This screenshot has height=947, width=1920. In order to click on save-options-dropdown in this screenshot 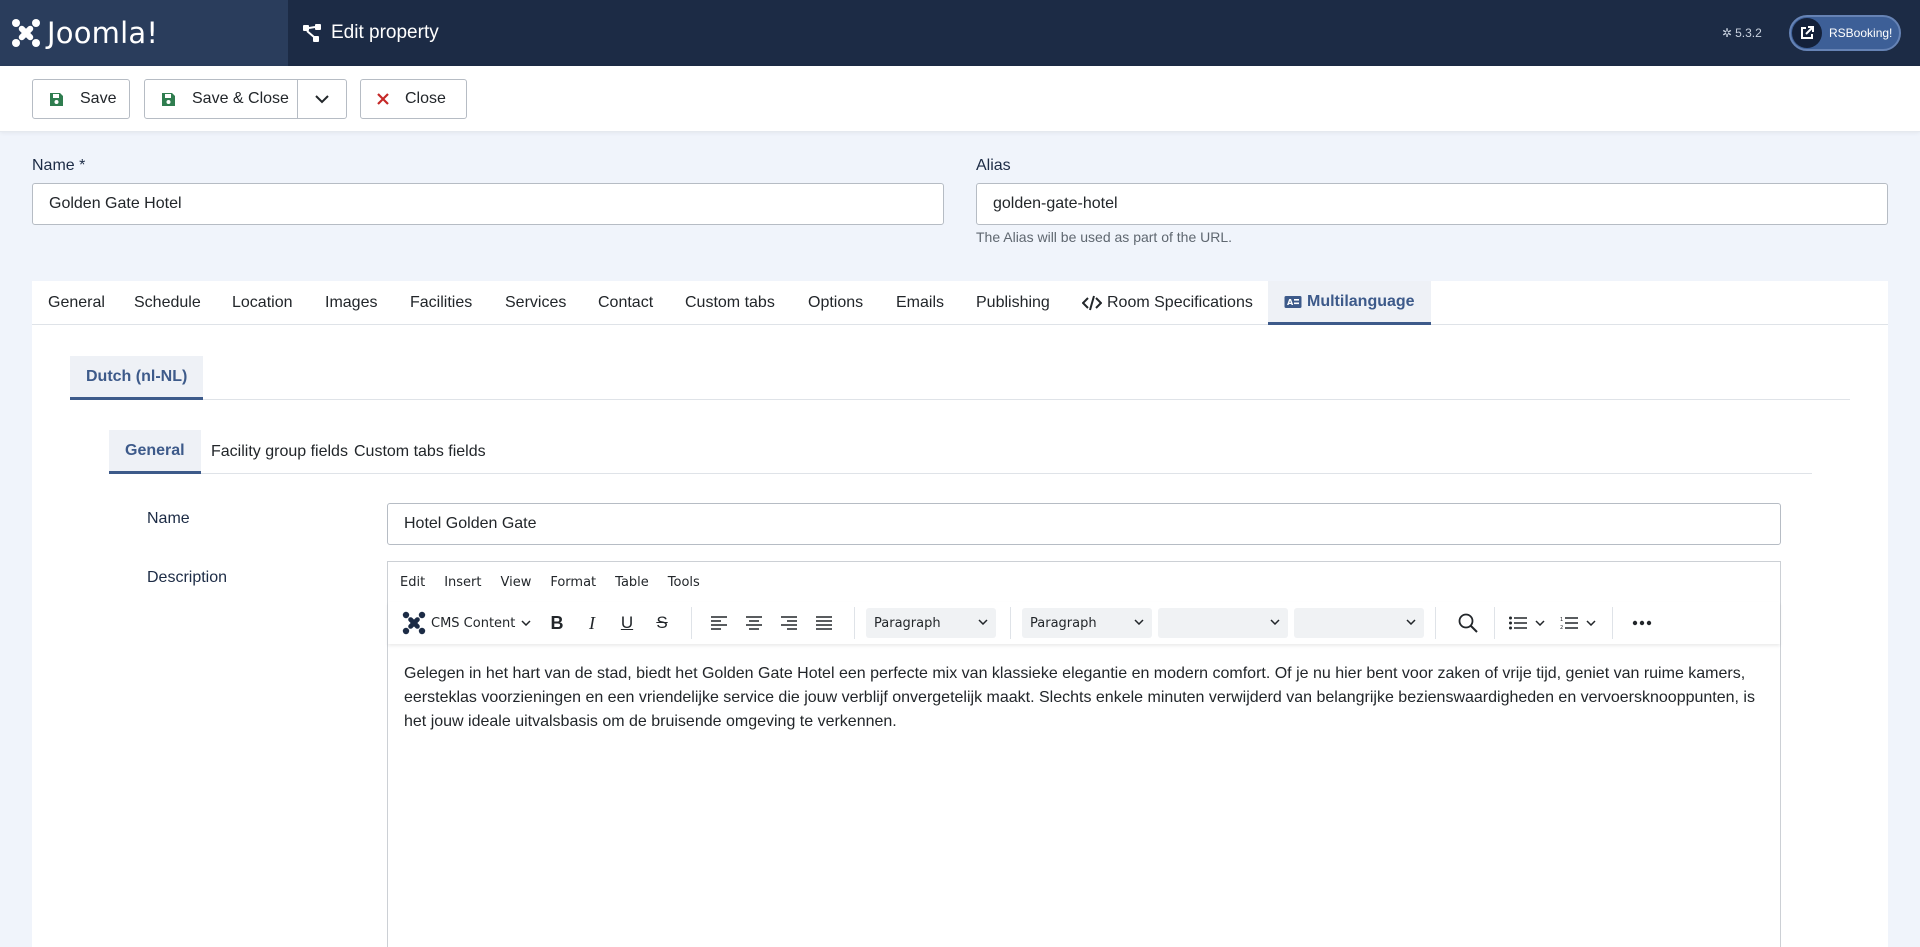, I will do `click(322, 99)`.